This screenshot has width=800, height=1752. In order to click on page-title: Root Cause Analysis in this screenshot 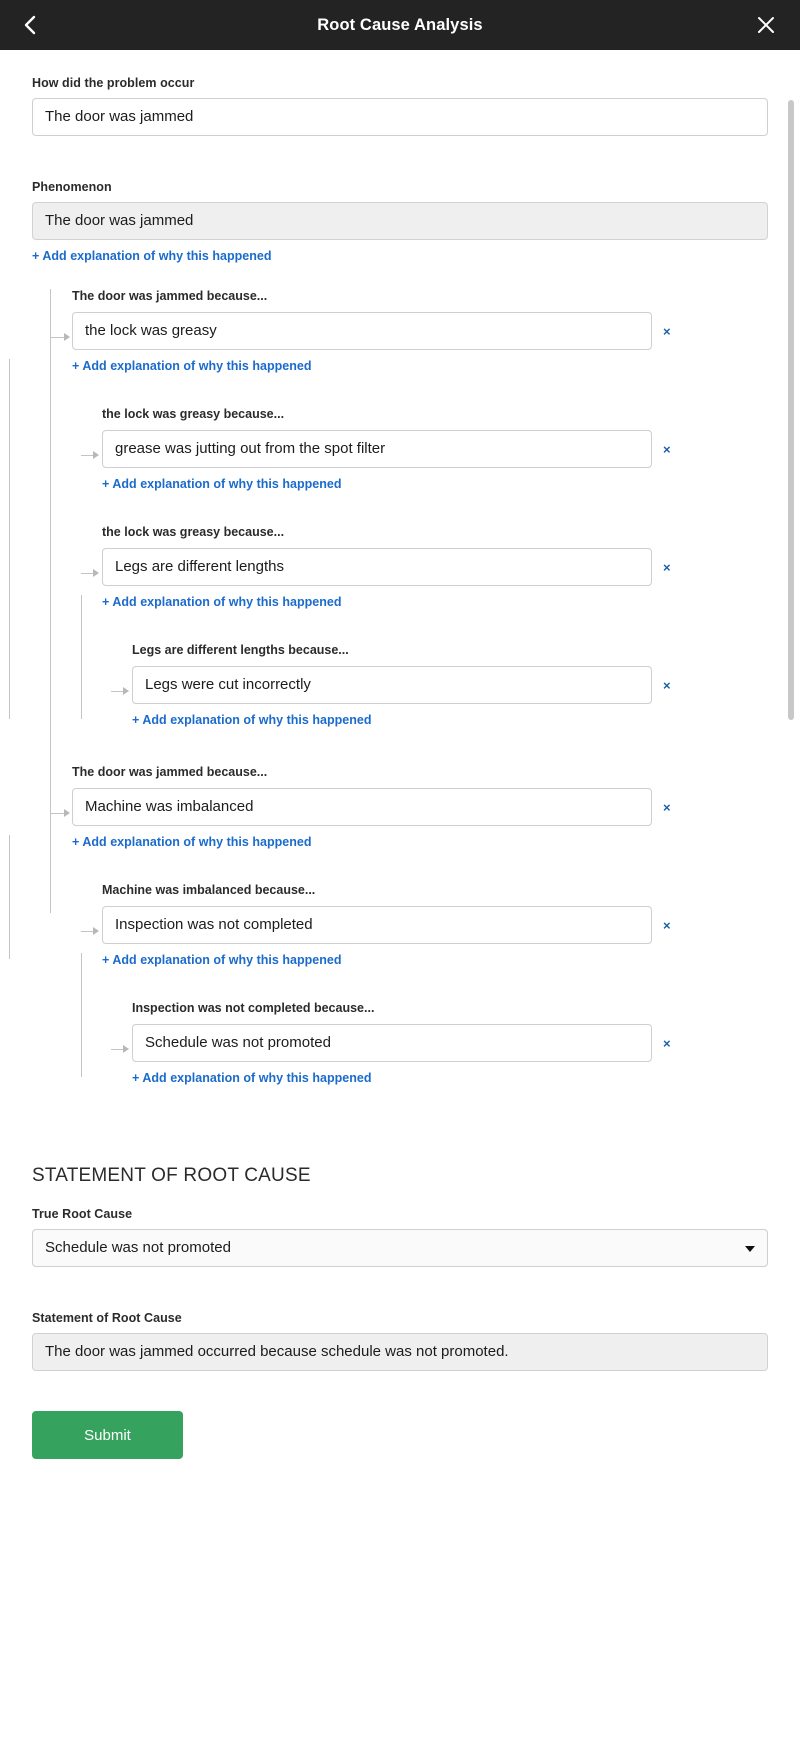, I will do `click(400, 24)`.